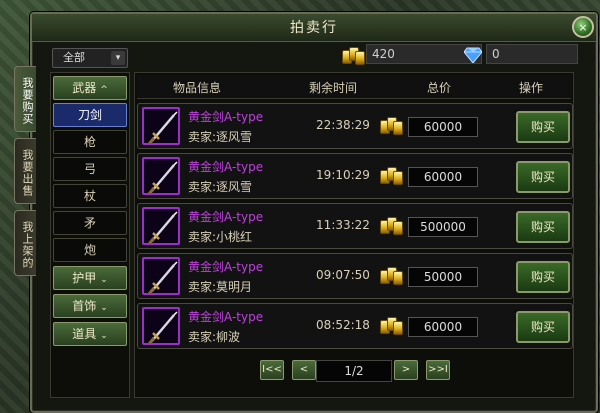 The image size is (600, 413). What do you see at coordinates (343, 175) in the screenshot?
I see `remaining-time: 19:10:29` at bounding box center [343, 175].